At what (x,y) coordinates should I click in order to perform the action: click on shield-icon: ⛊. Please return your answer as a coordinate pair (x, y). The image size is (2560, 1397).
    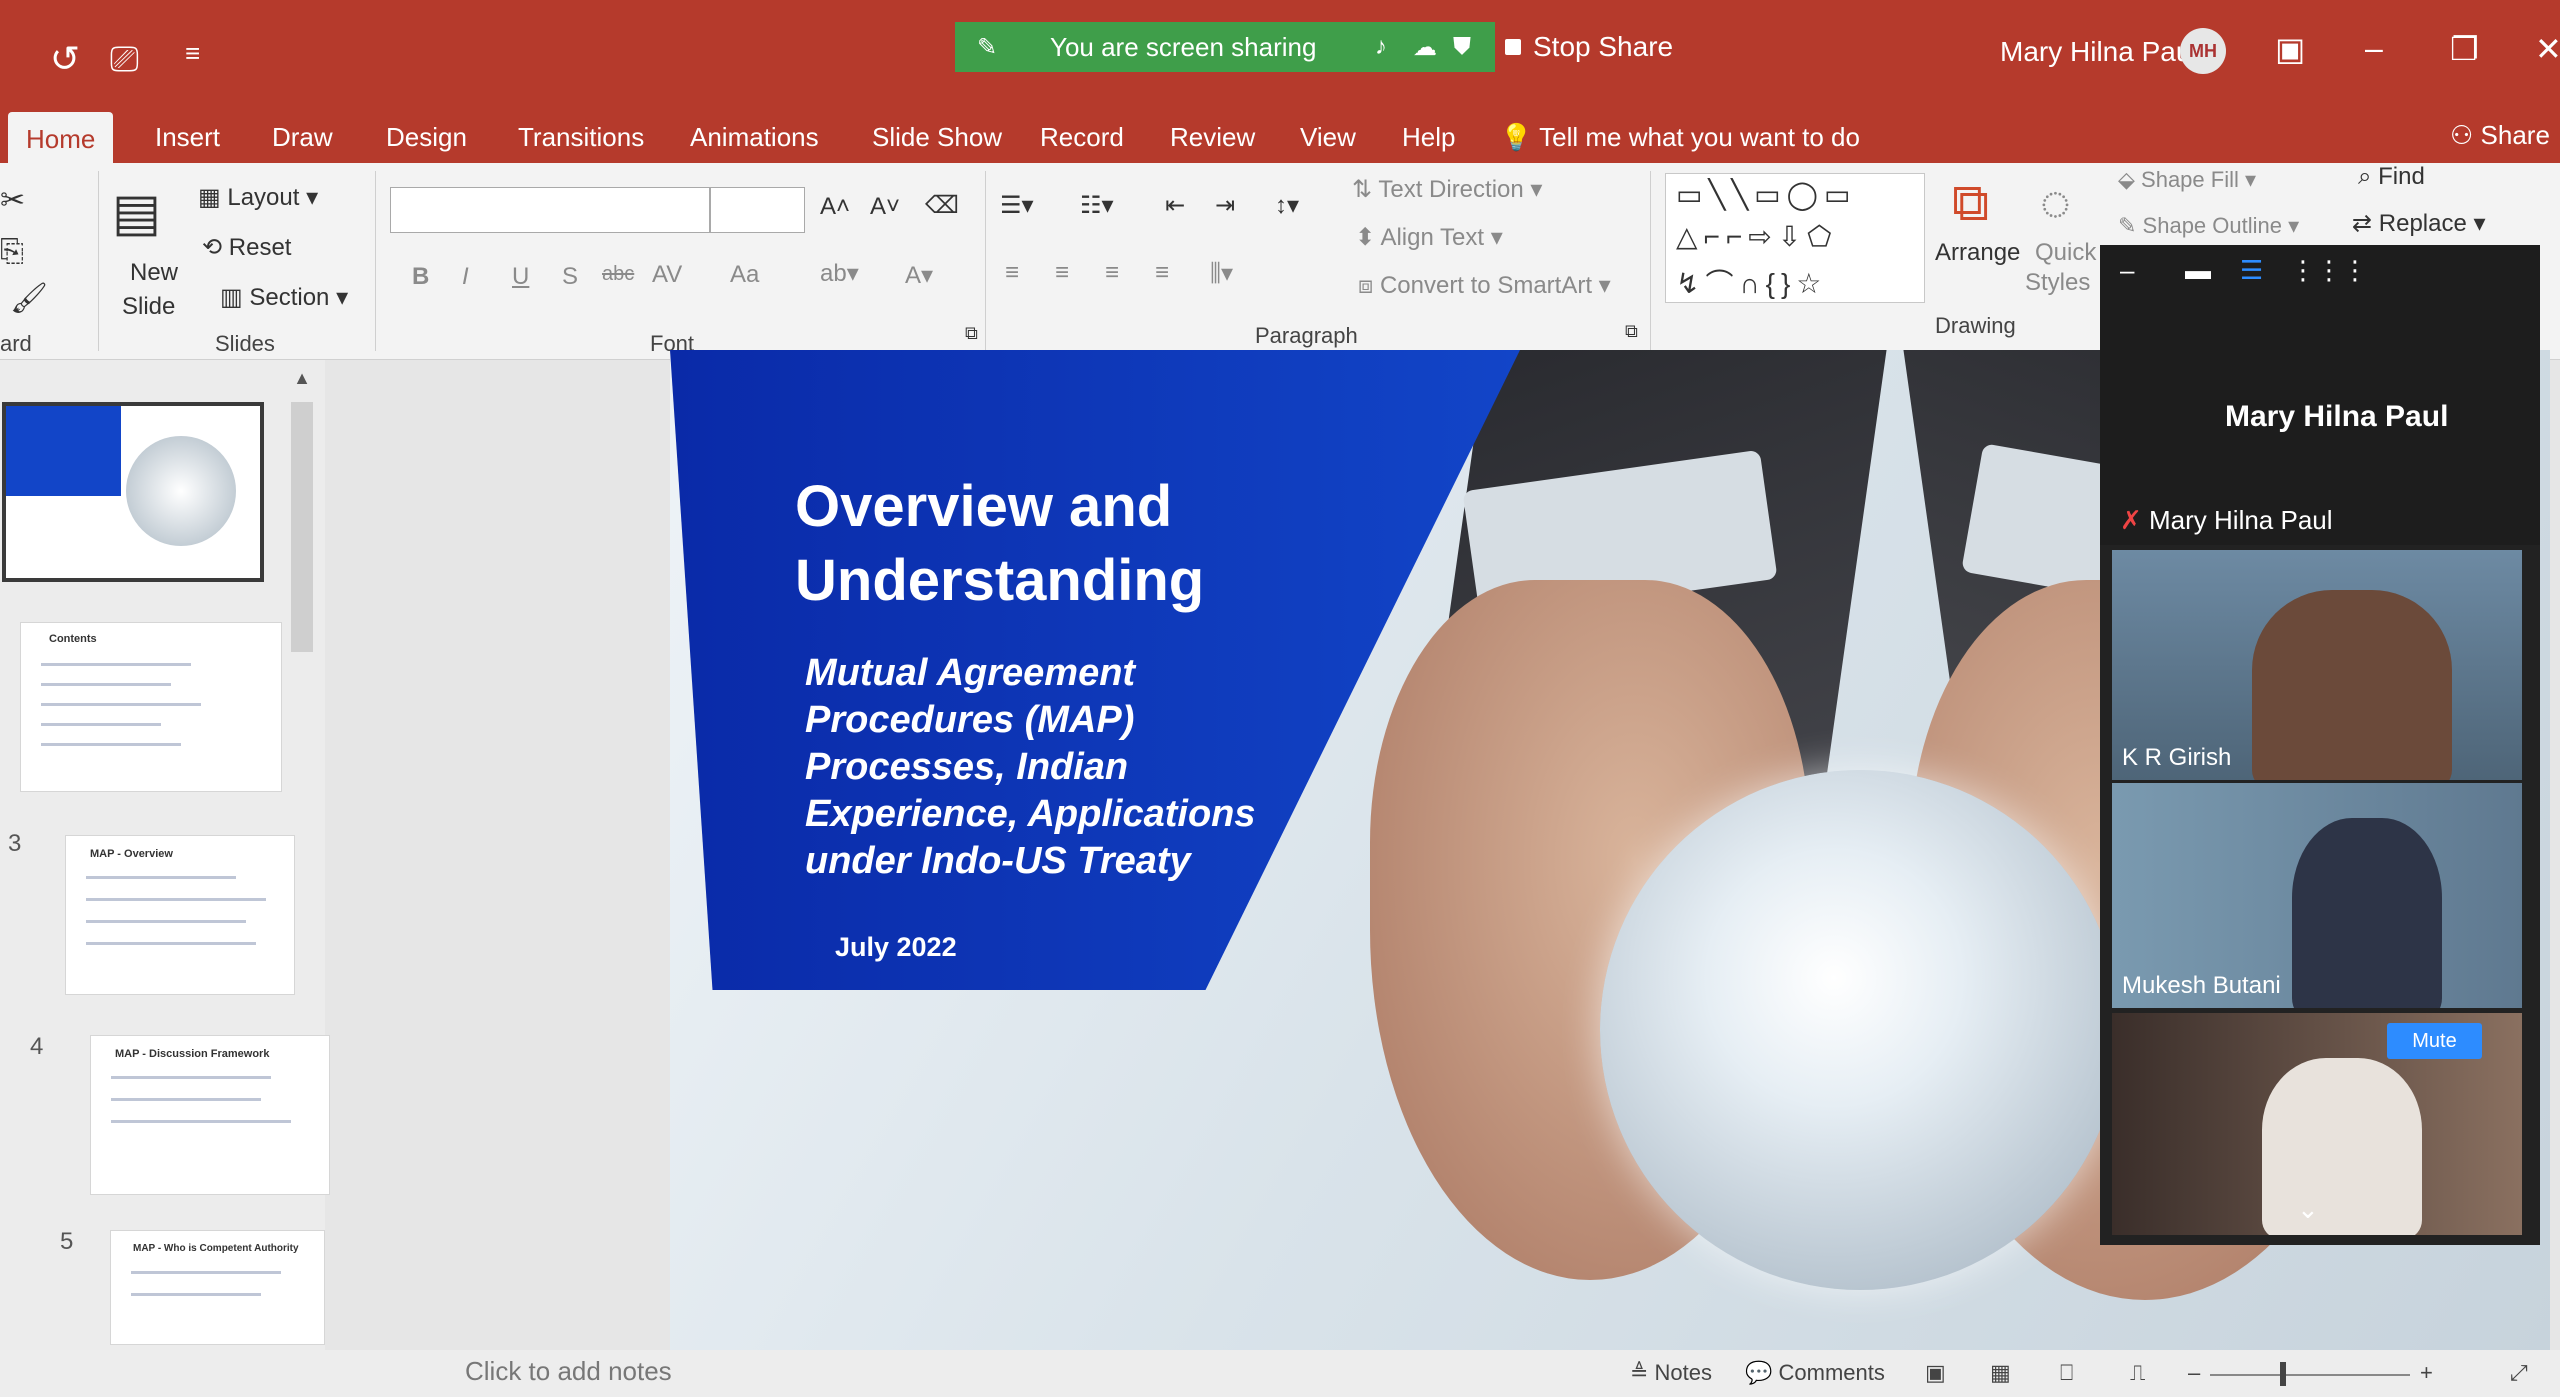
    Looking at the image, I should click on (1462, 47).